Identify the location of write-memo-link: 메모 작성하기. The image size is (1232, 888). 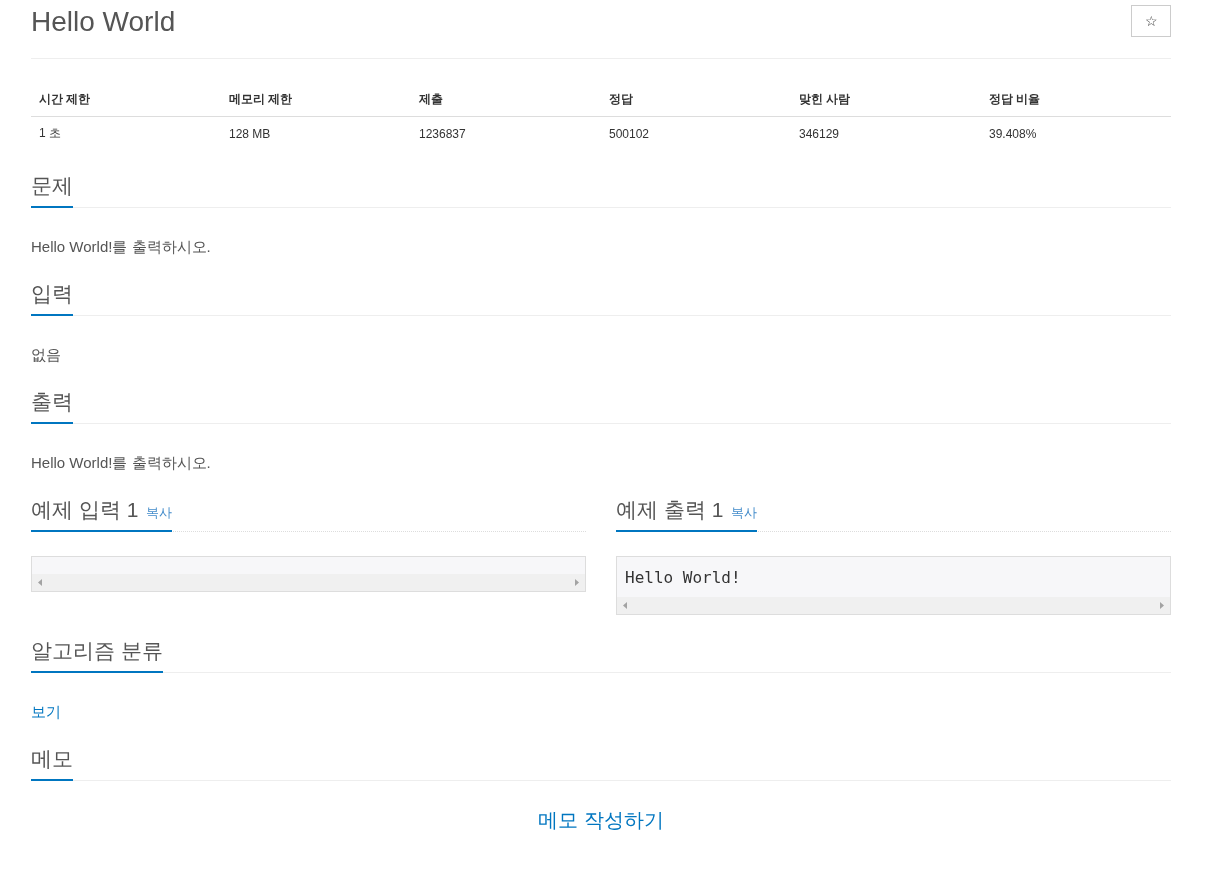
(601, 820).